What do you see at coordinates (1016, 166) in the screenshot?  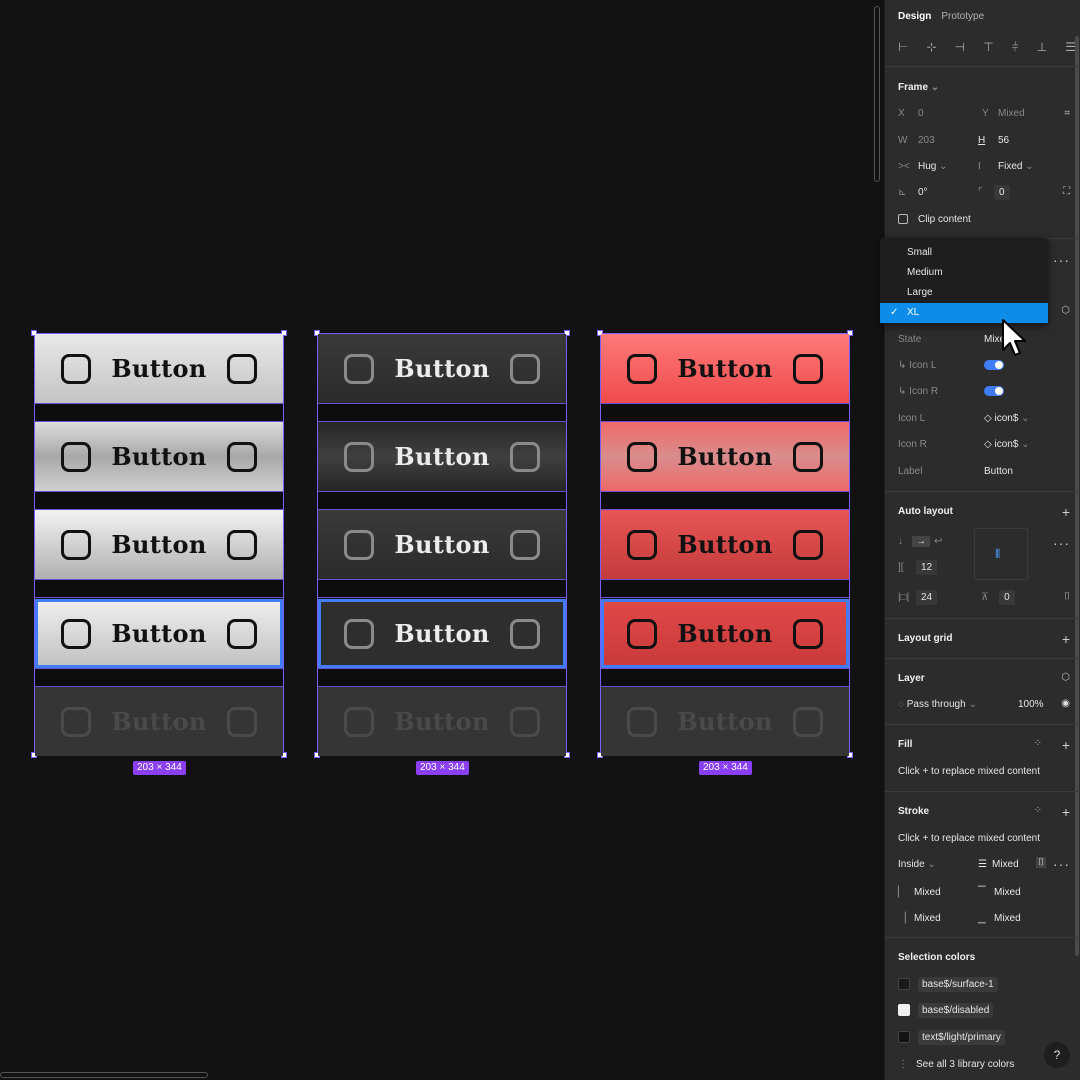 I see `height-mode-select: Fixed ⌄` at bounding box center [1016, 166].